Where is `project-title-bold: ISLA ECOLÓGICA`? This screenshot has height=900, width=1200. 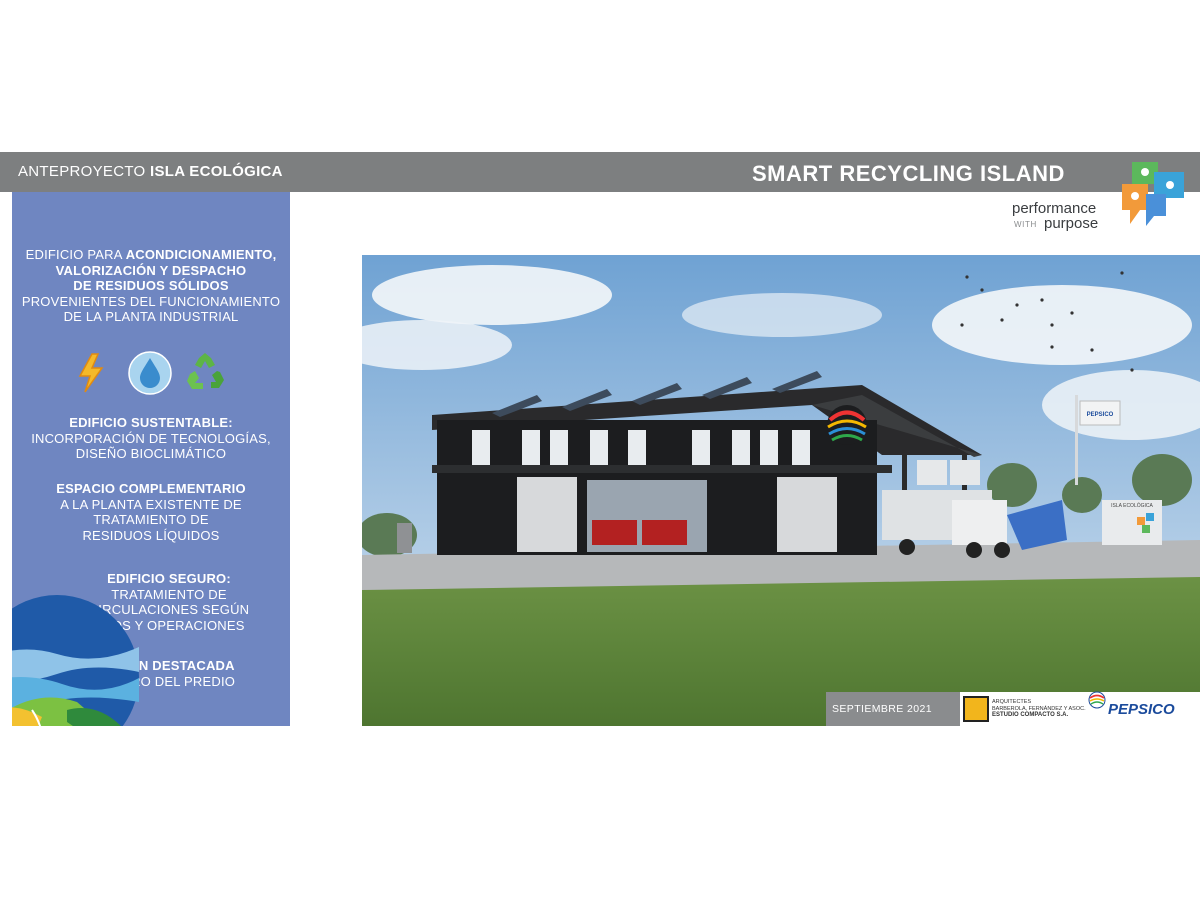
project-title-bold: ISLA ECOLÓGICA is located at coordinates (216, 171).